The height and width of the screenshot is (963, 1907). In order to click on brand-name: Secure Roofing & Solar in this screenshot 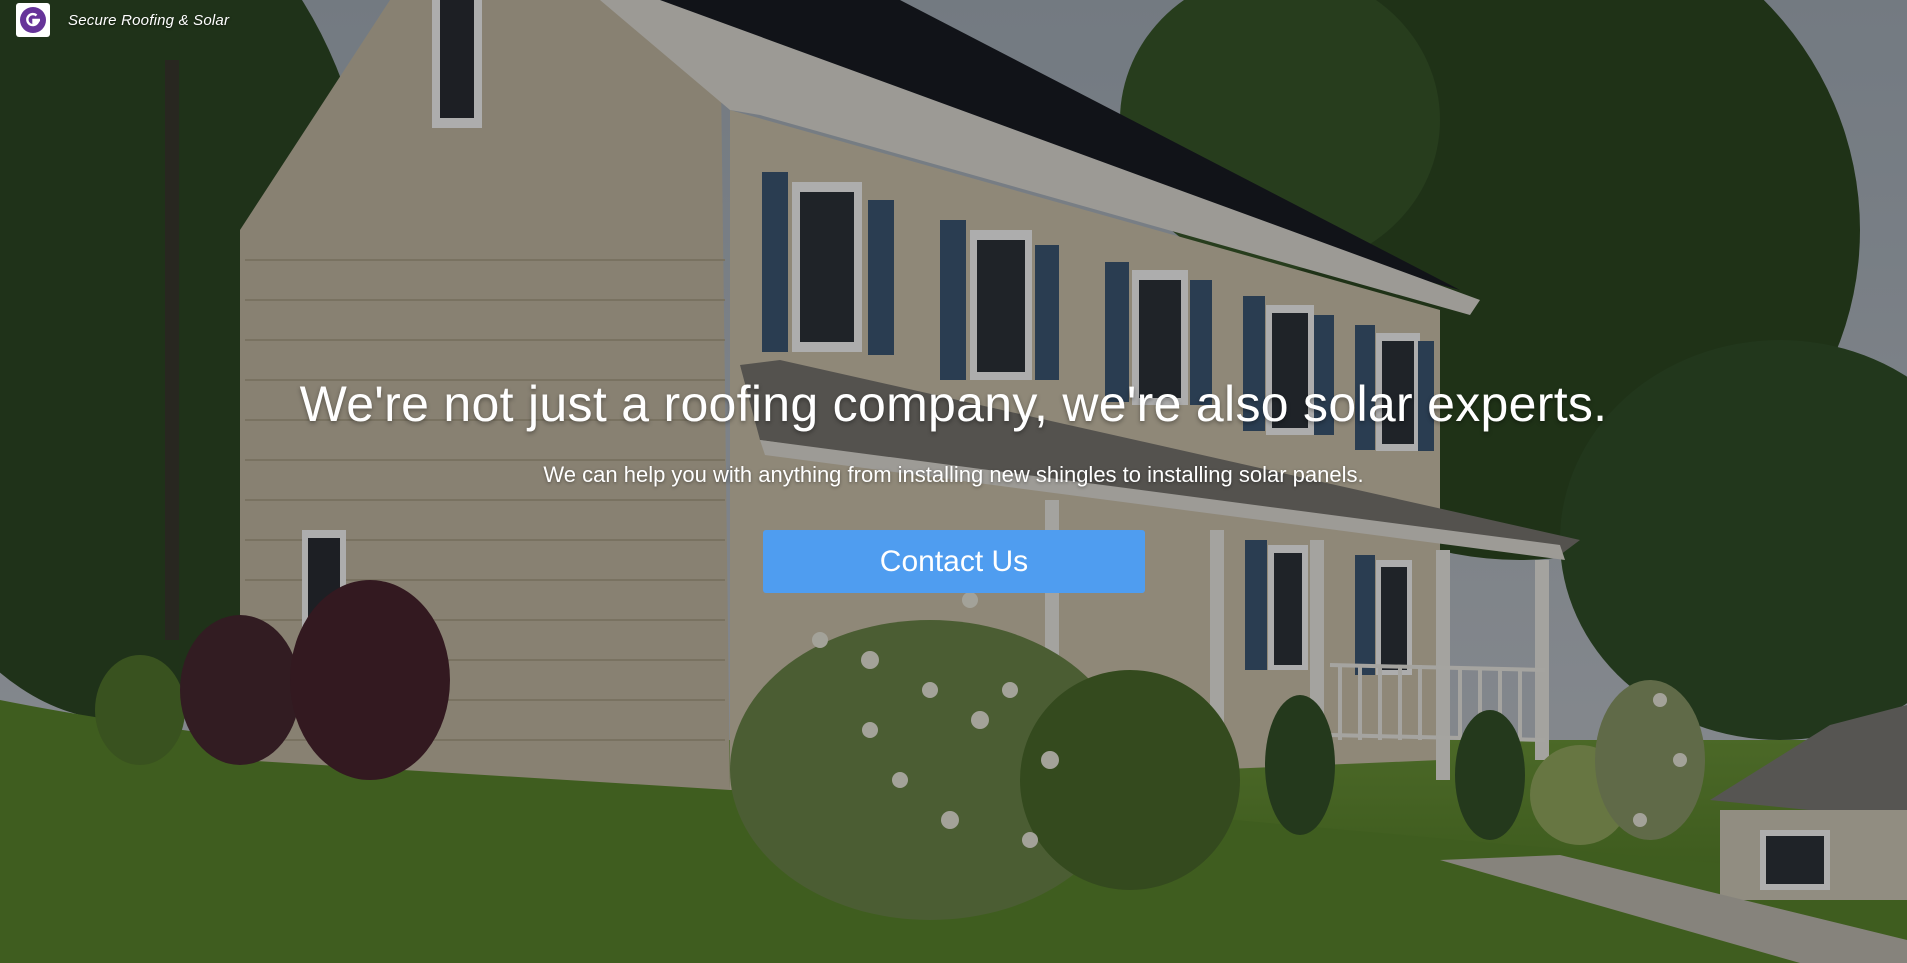, I will do `click(148, 20)`.